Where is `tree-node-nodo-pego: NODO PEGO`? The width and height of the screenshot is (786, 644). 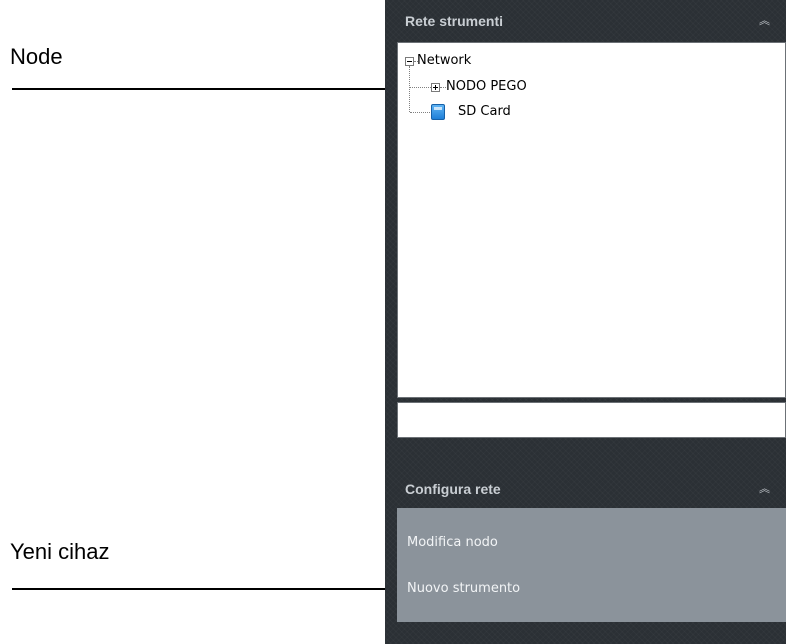
tree-node-nodo-pego: NODO PEGO is located at coordinates (486, 86).